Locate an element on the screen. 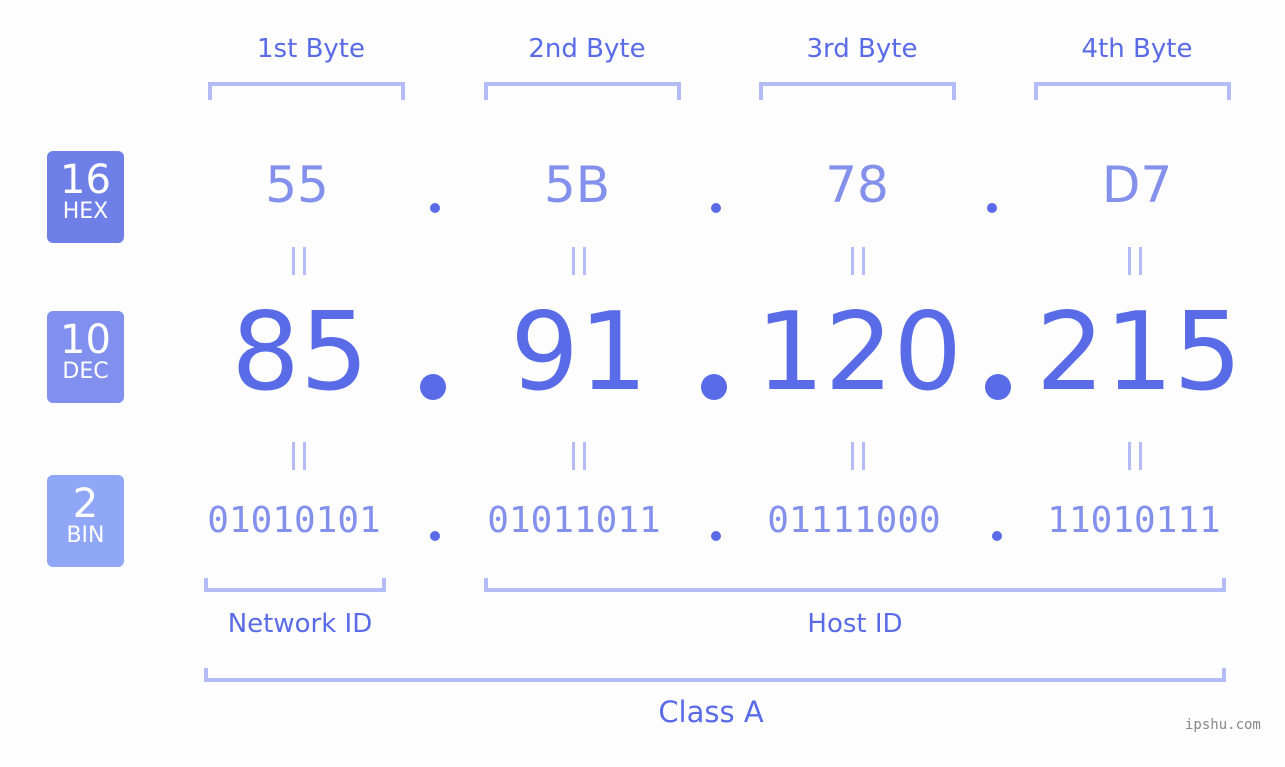 The image size is (1285, 767). bin-badge: 2 BIN is located at coordinates (85, 521).